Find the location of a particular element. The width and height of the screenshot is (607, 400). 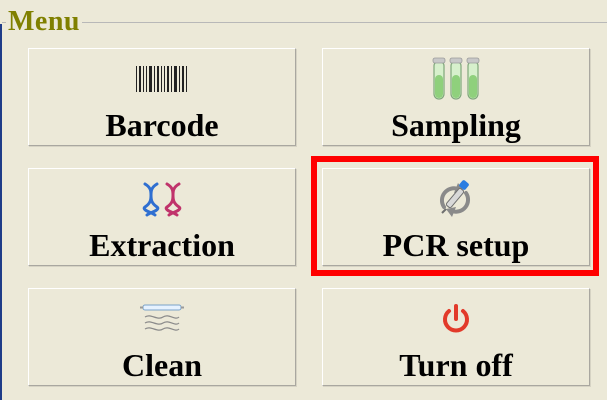

sampling-label: Sampling is located at coordinates (456, 125).